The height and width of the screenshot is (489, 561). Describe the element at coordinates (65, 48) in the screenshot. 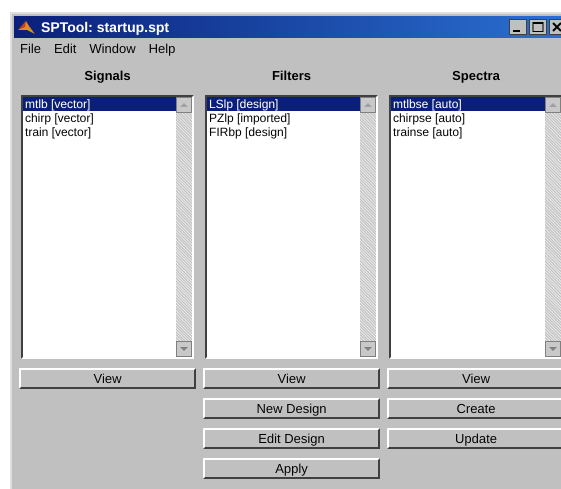

I see `menu-item: Edit` at that location.